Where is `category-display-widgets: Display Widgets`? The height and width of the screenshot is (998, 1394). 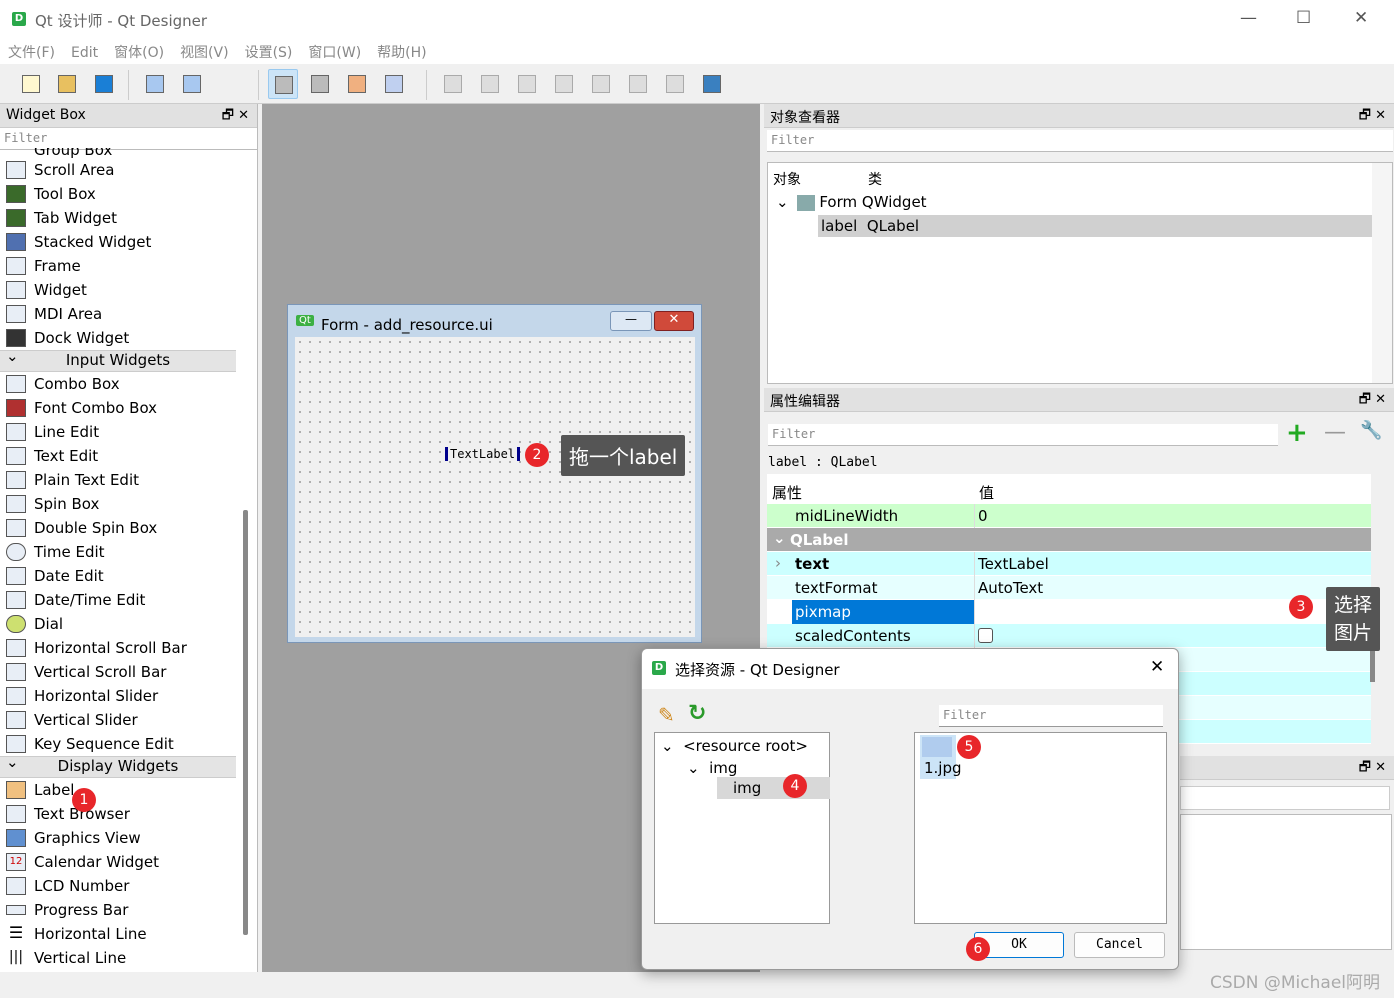
category-display-widgets: Display Widgets is located at coordinates (118, 765).